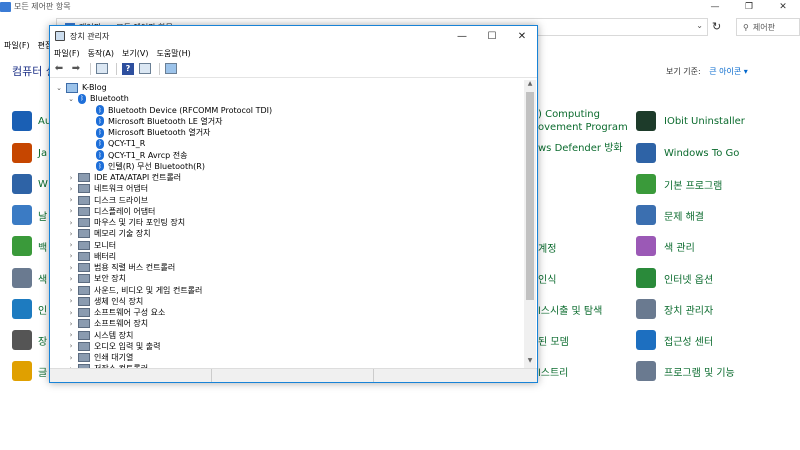 The height and width of the screenshot is (450, 800). I want to click on scrollbar-thumb, so click(530, 196).